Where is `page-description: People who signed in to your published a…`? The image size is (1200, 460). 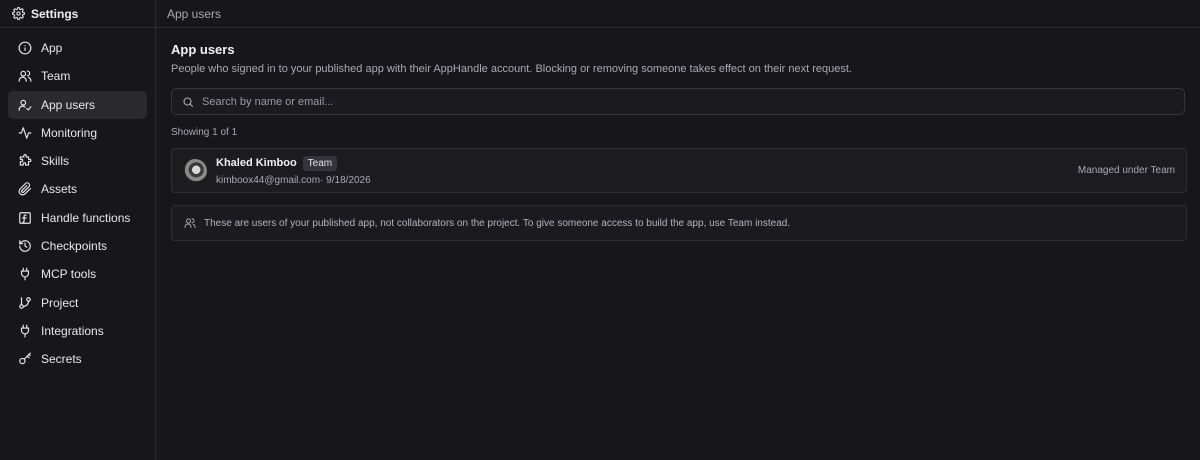 page-description: People who signed in to your published a… is located at coordinates (511, 69).